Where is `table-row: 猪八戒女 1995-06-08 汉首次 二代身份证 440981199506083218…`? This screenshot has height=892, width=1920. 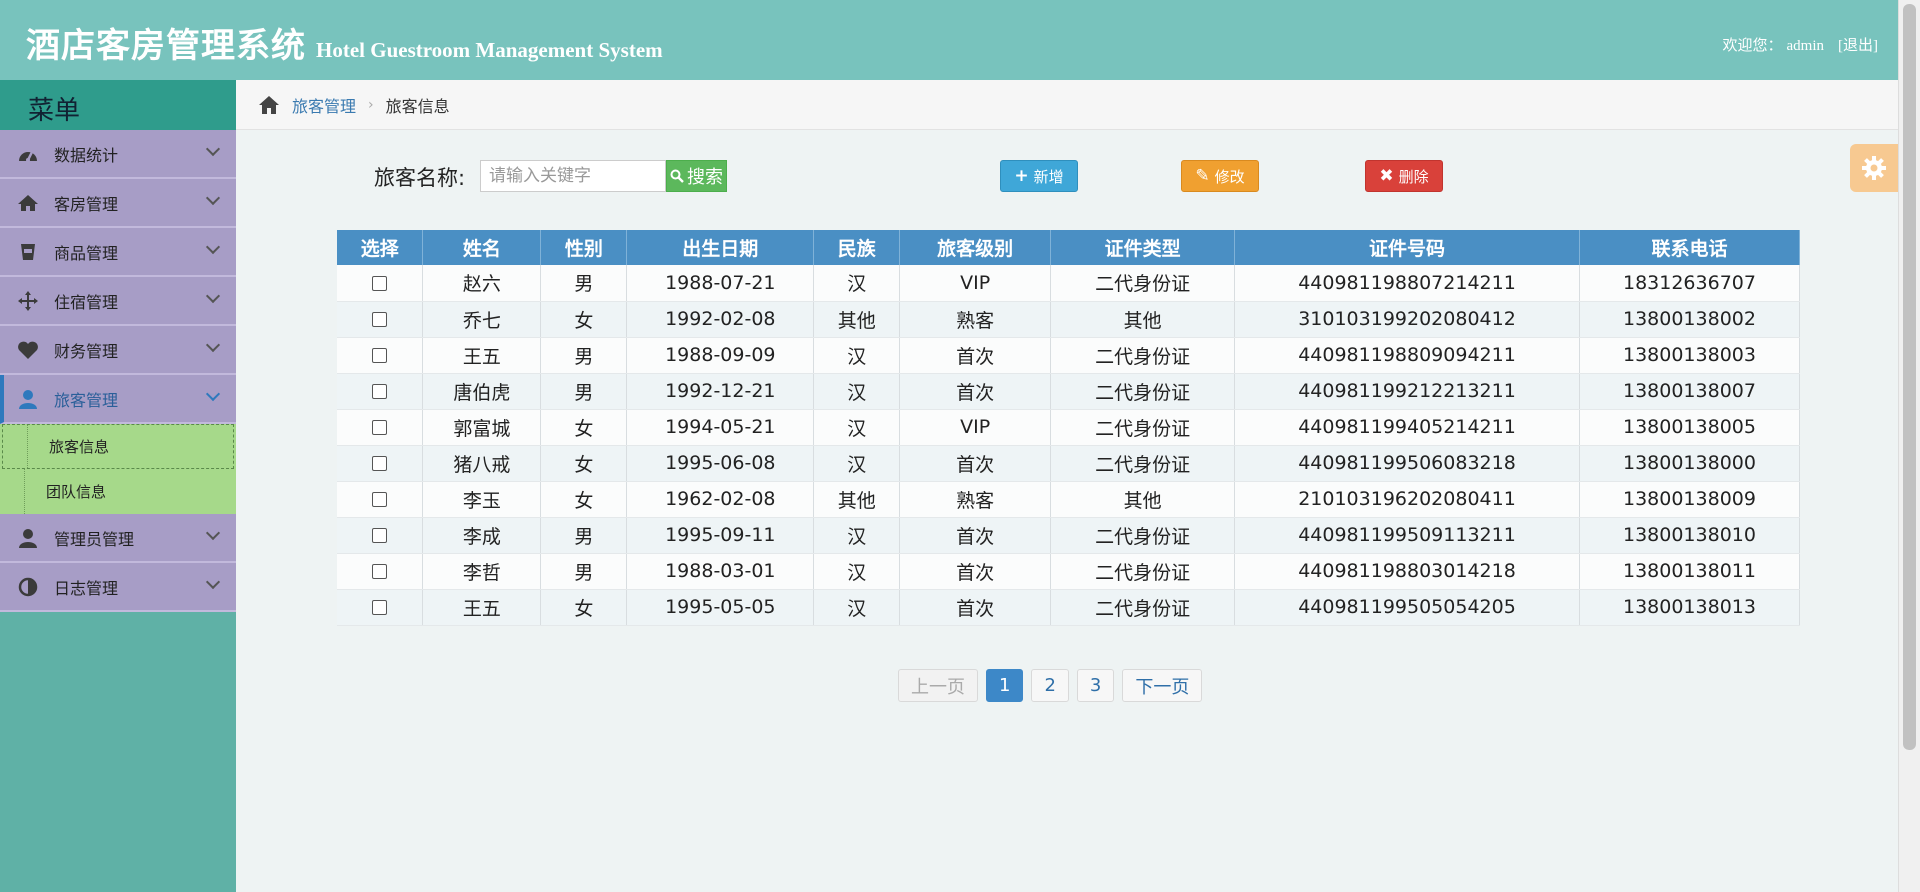
table-row: 猪八戒女 1995-06-08 汉首次 二代身份证 440981199506083218… is located at coordinates (1069, 463).